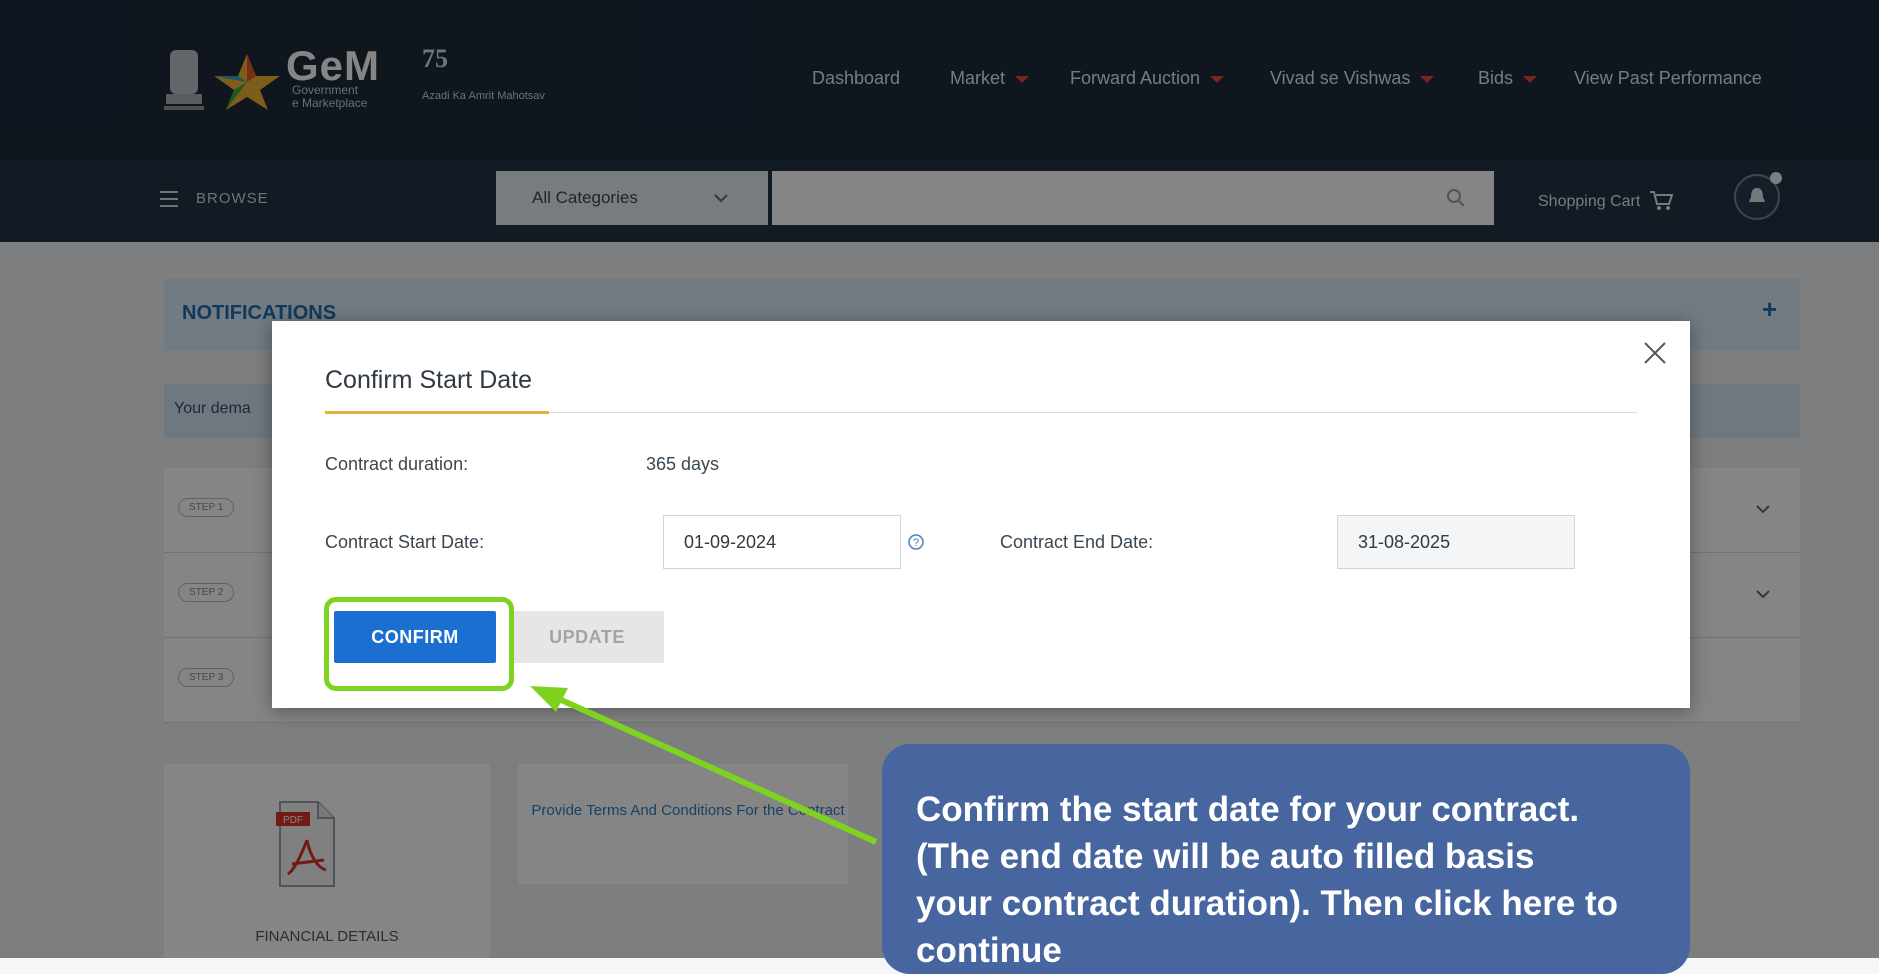  I want to click on tooltip-line: (The end date will be auto filled basis, so click(1225, 856).